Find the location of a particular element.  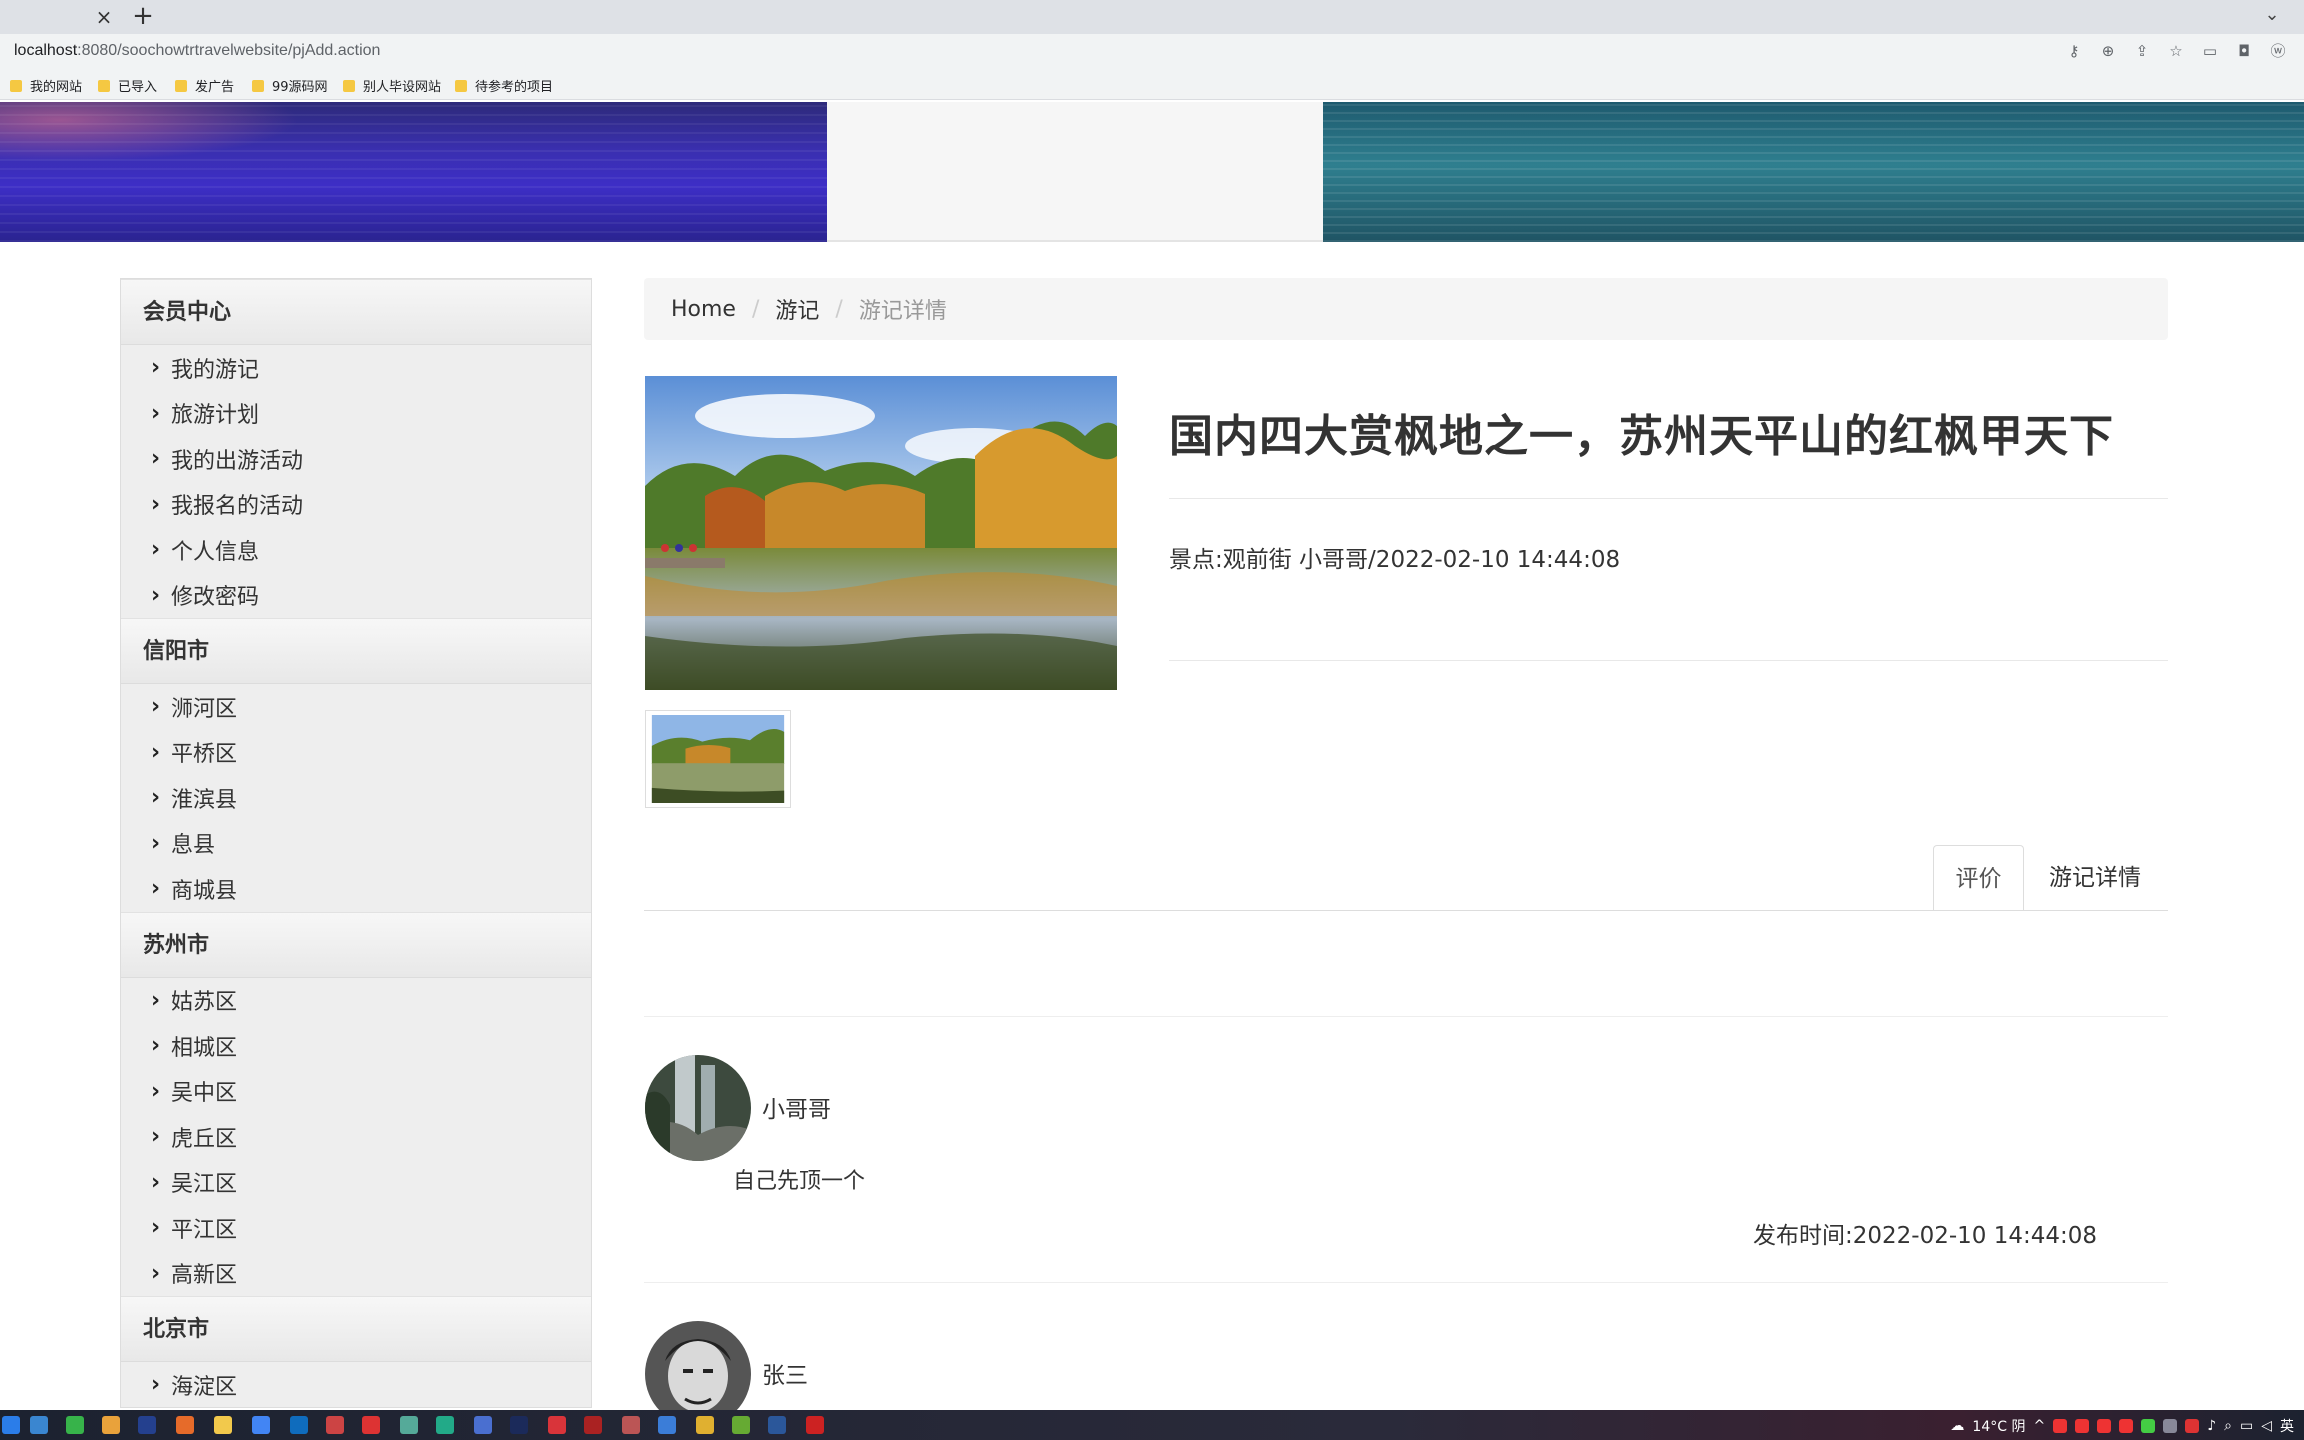

star-icon: ☆ is located at coordinates (2176, 51).